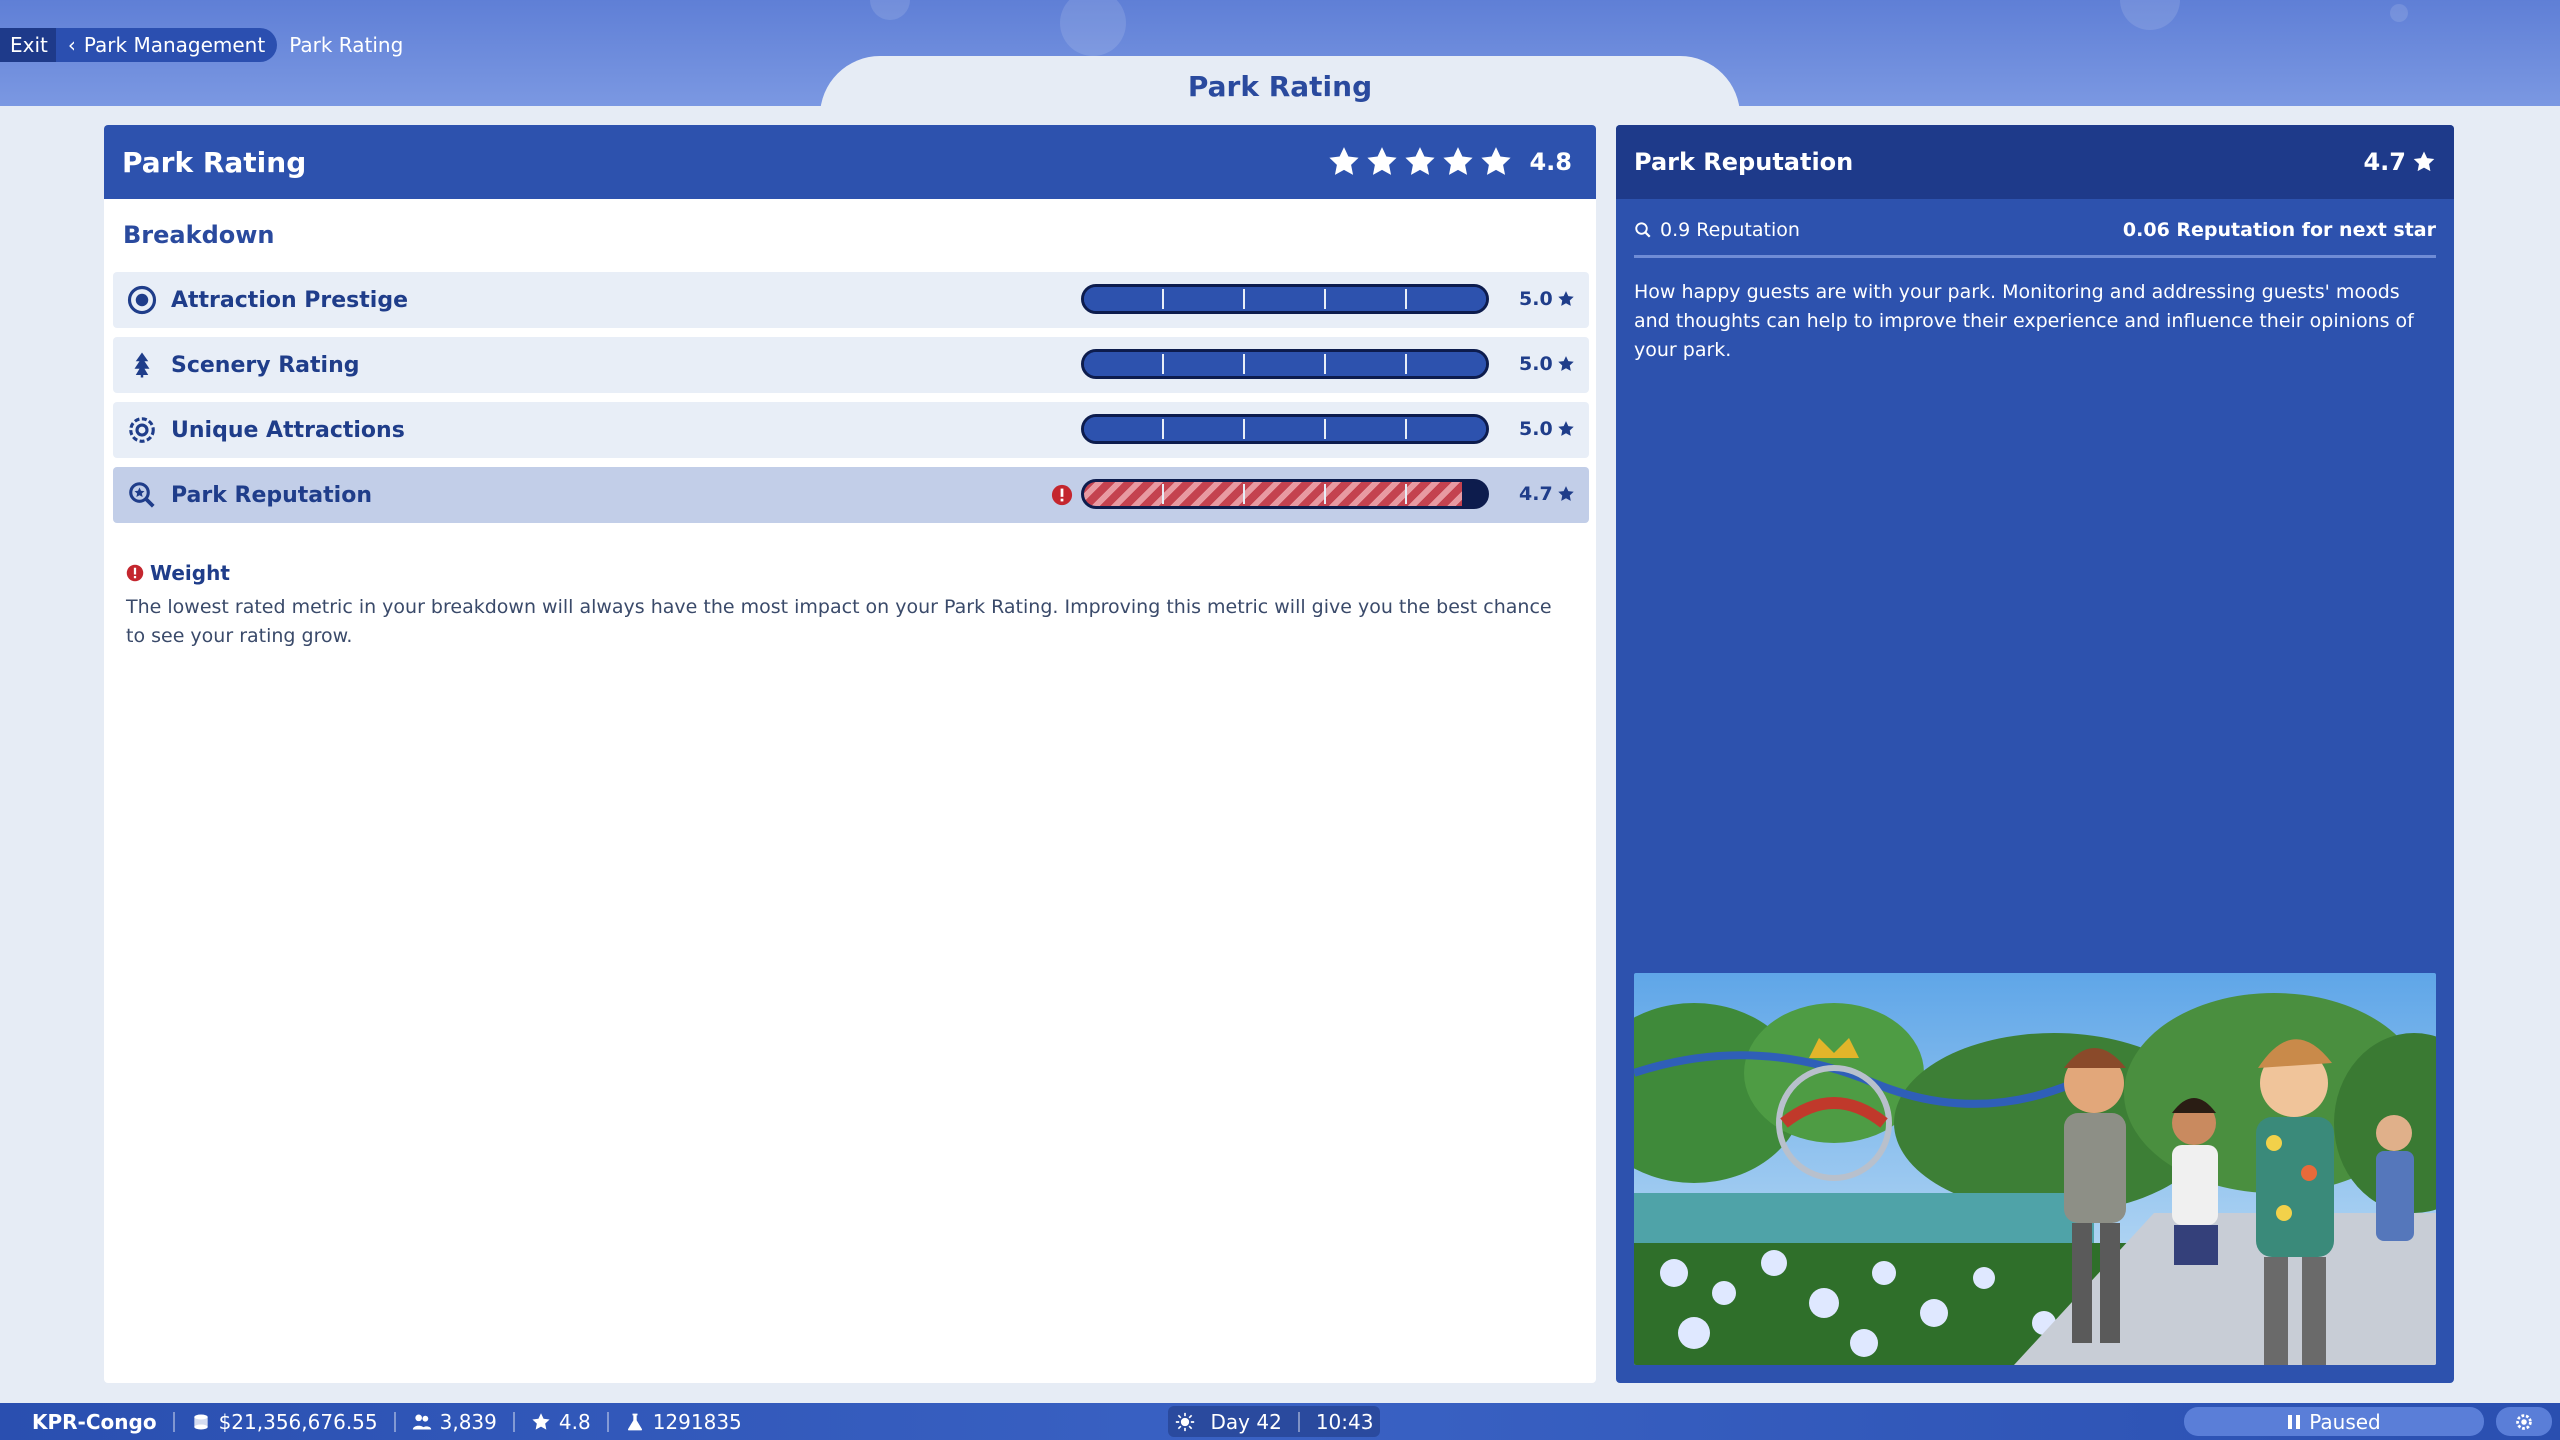 The image size is (2560, 1440). I want to click on page-title: Park Rating, so click(1280, 86).